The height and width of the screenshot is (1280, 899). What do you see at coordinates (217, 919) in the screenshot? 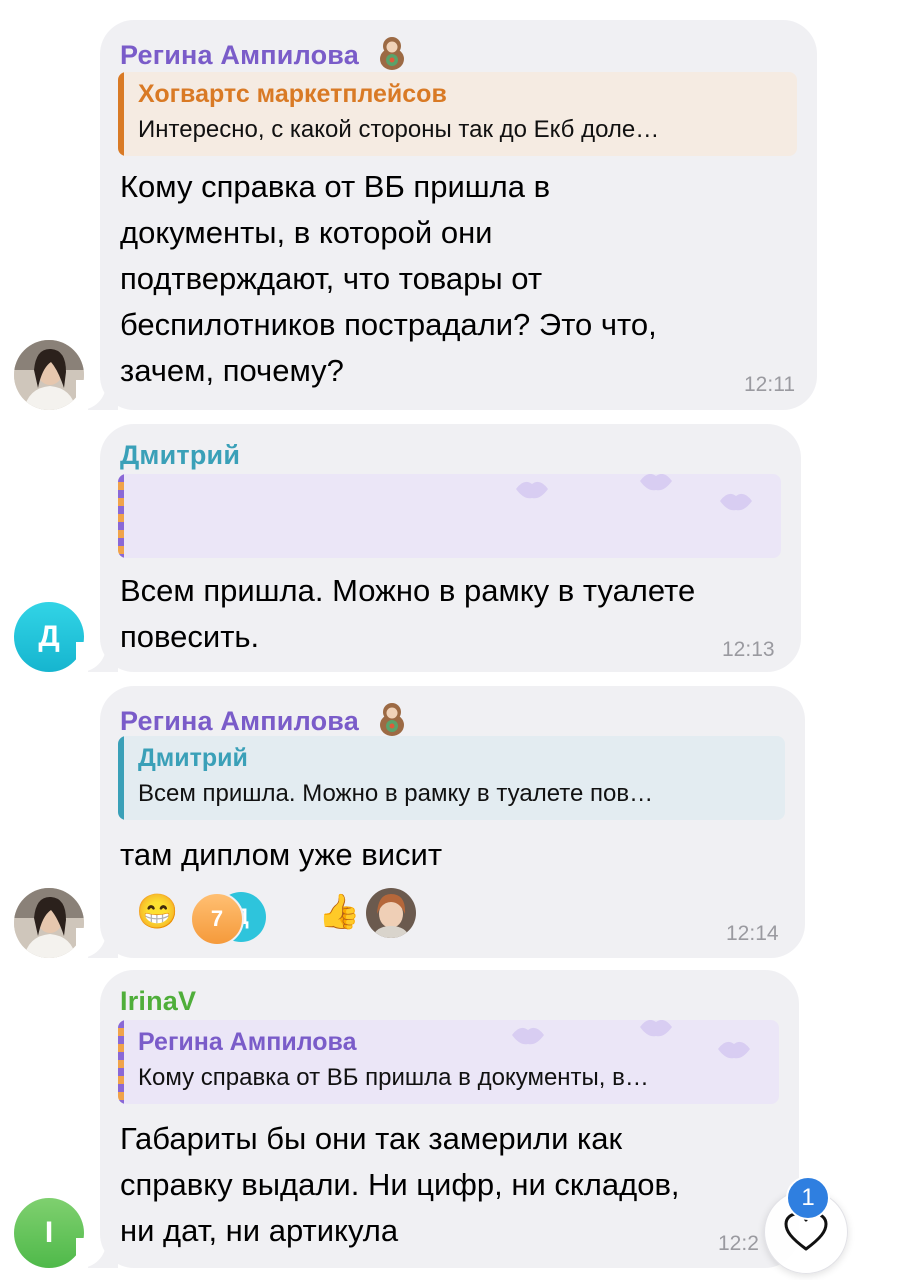
I see `reaction-count-avatar: 7` at bounding box center [217, 919].